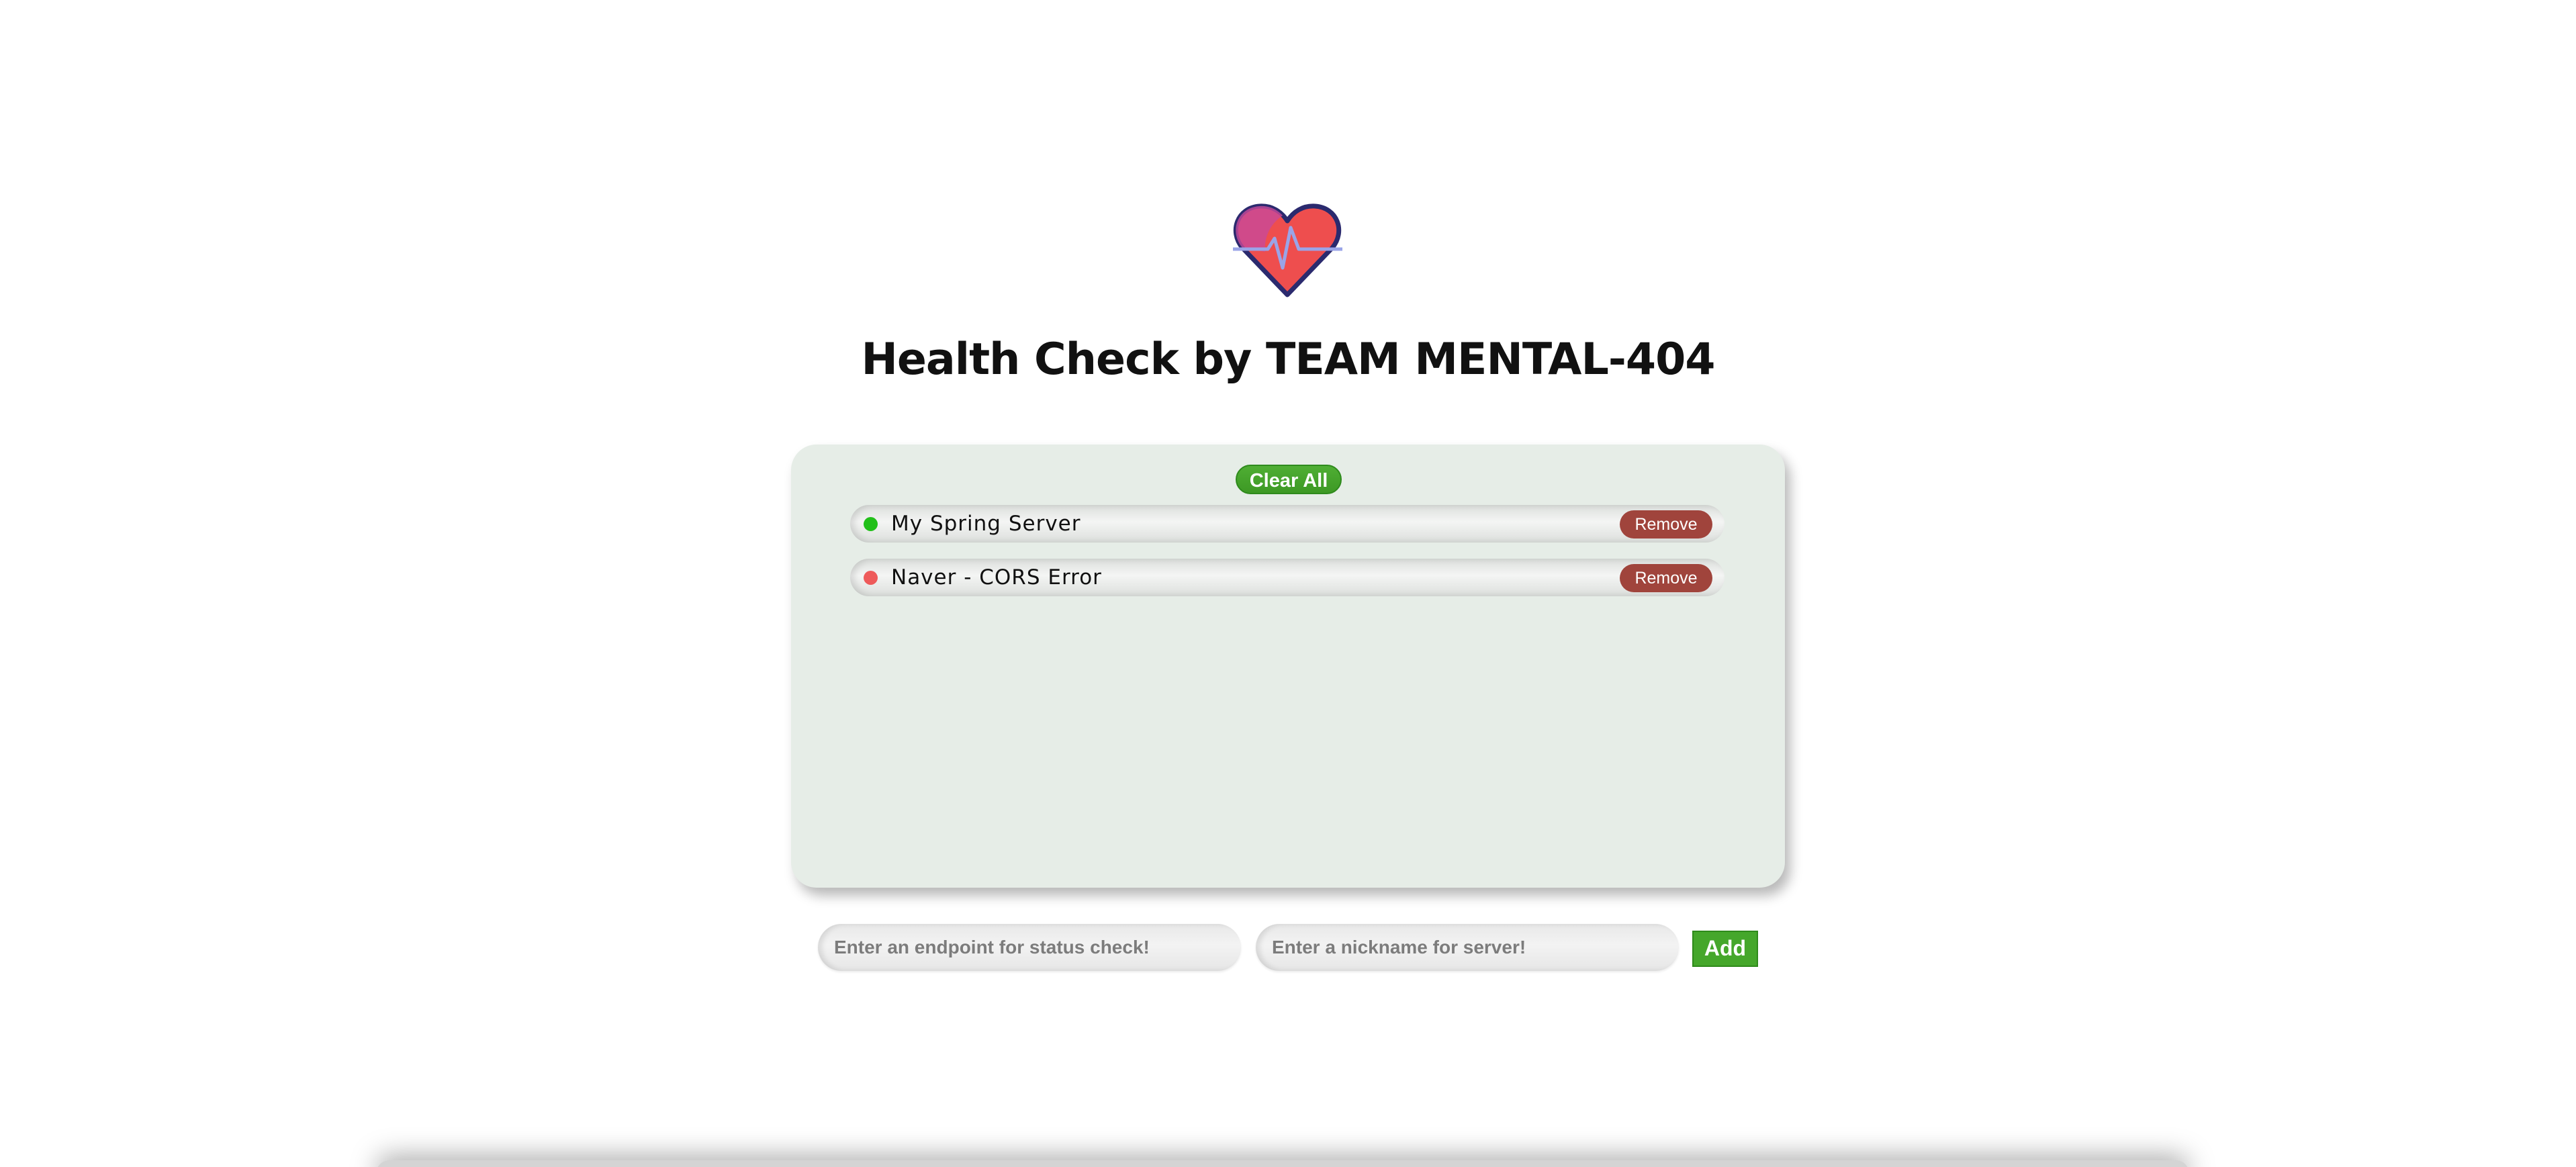 The image size is (2576, 1167). Describe the element at coordinates (1467, 947) in the screenshot. I see `nickname-input` at that location.